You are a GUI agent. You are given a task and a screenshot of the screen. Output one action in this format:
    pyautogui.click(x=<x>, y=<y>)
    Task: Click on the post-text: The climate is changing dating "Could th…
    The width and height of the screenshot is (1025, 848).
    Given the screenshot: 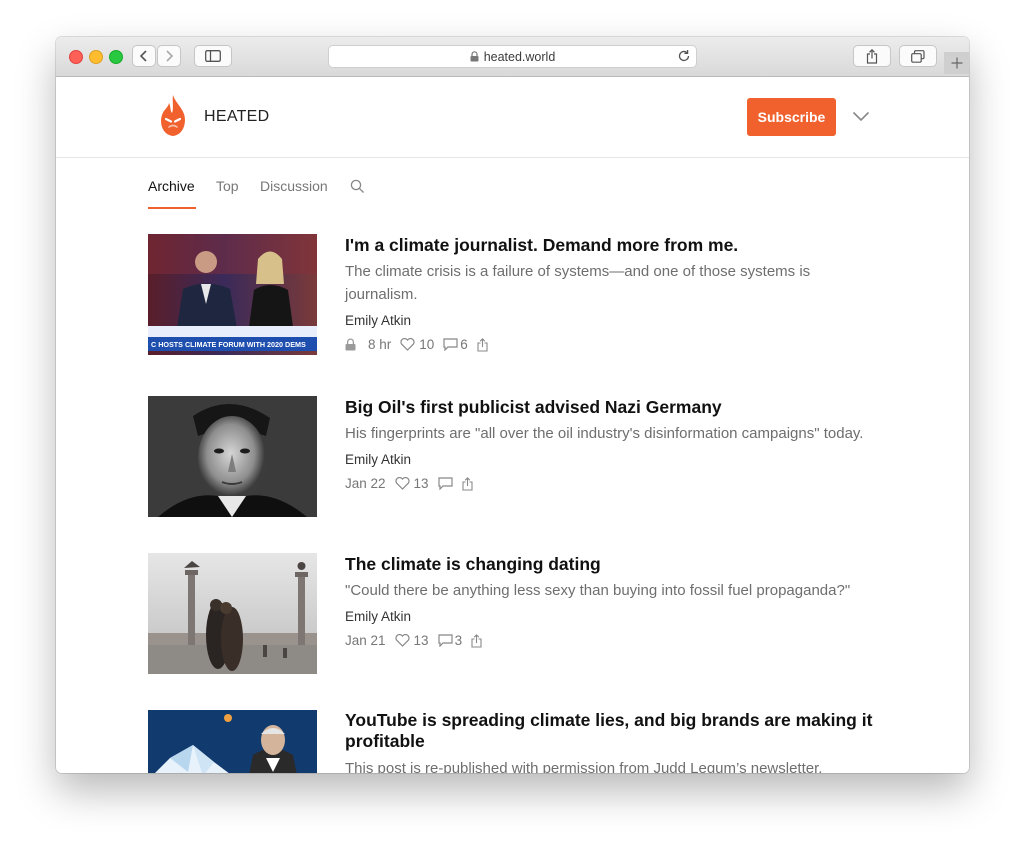 What is the action you would take?
    pyautogui.click(x=611, y=600)
    